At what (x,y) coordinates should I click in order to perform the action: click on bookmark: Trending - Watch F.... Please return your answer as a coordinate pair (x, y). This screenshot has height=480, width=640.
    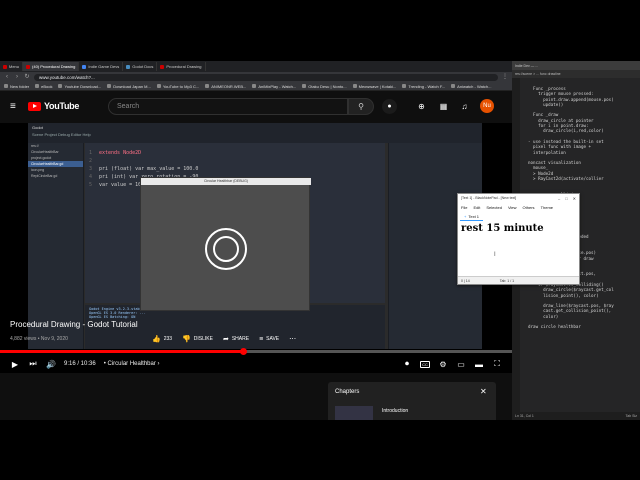
    Looking at the image, I should click on (423, 86).